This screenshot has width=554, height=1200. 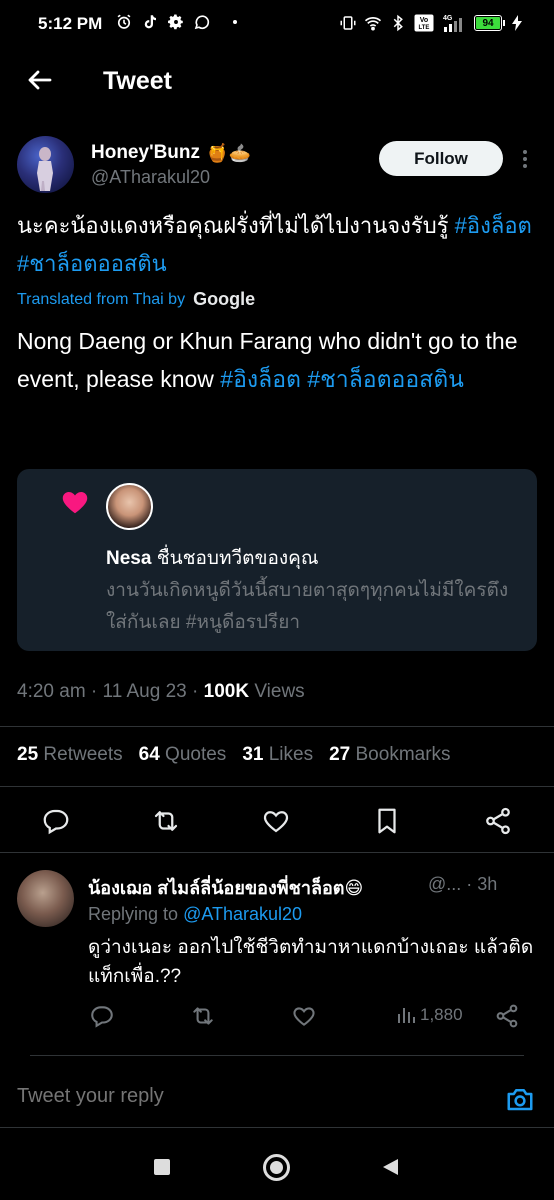 I want to click on svg-text: LTE, so click(x=424, y=28).